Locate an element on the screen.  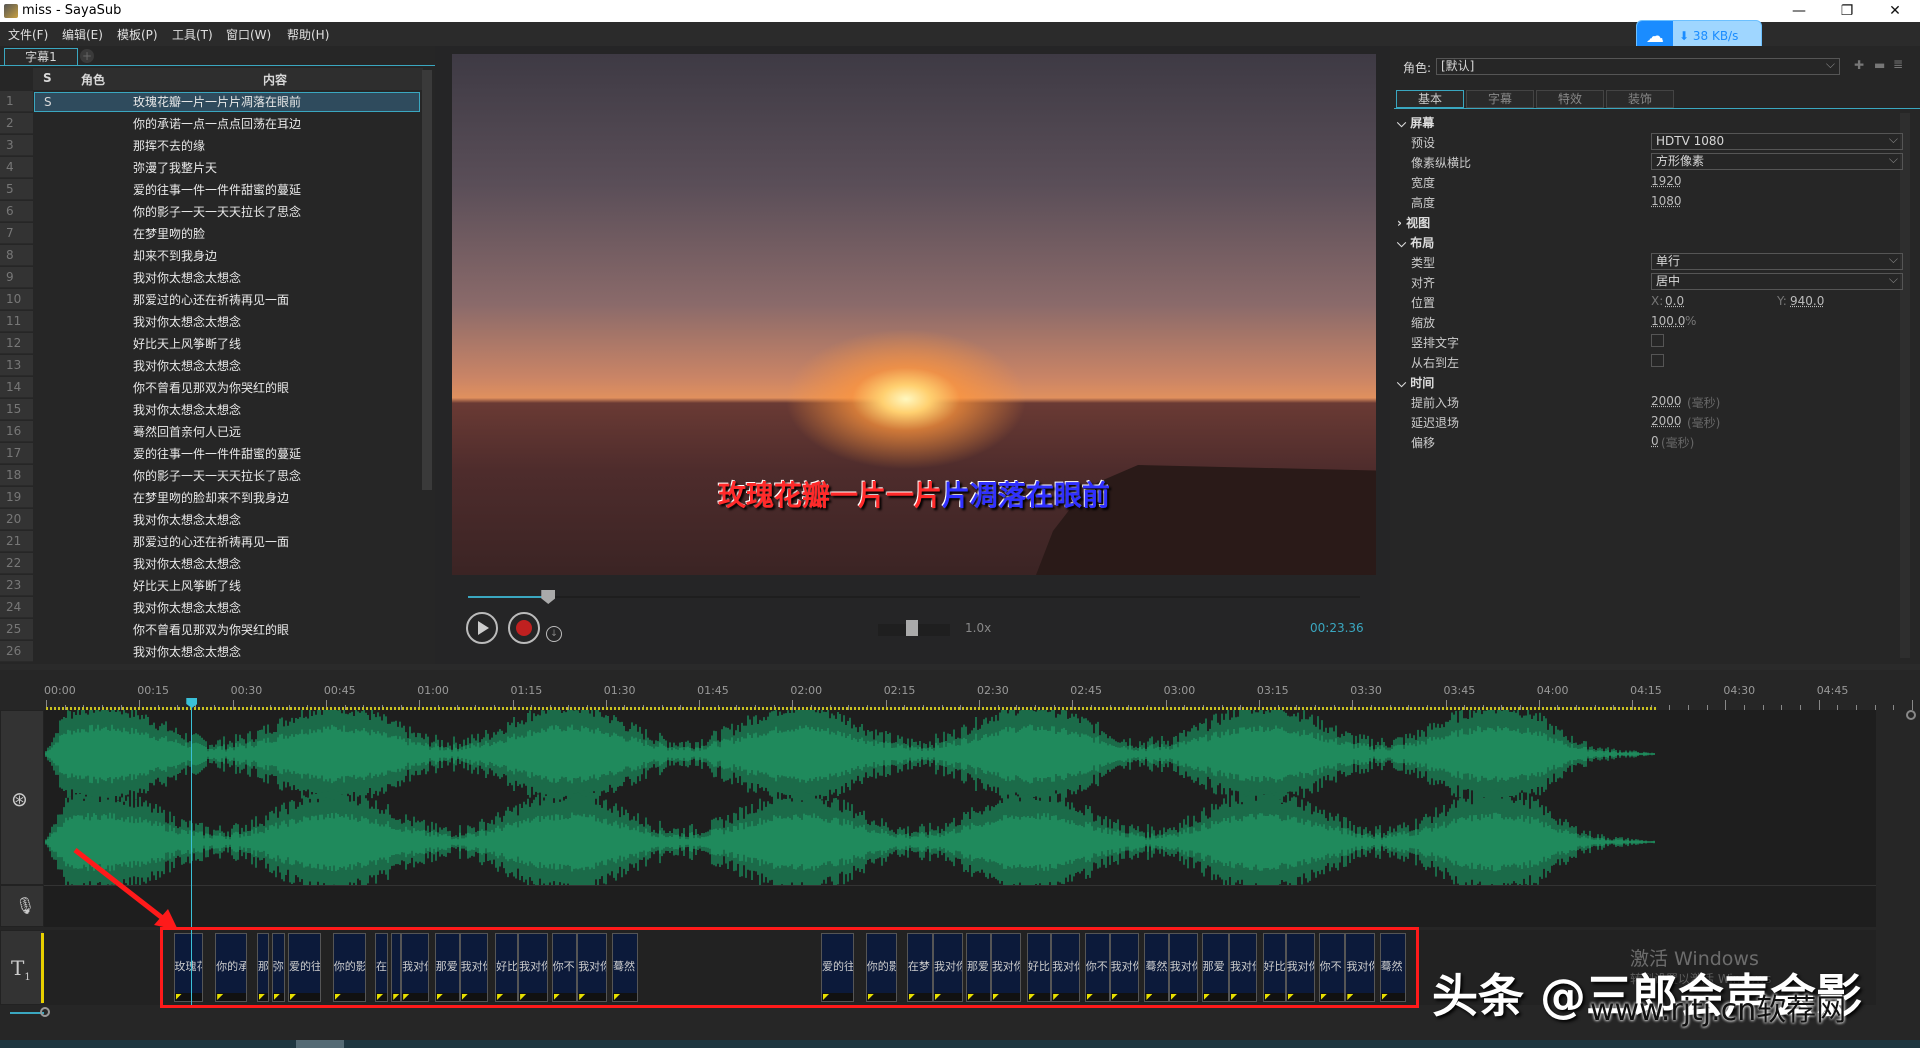
section-view: › 视图 is located at coordinates (1413, 222).